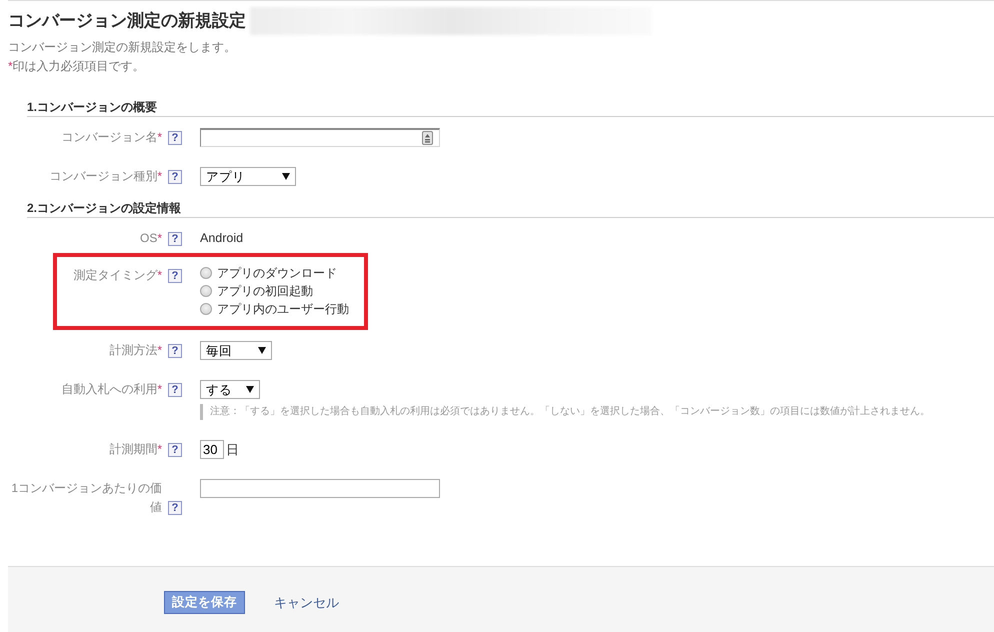 The width and height of the screenshot is (994, 632). I want to click on field-label: コンバージョン種別*, so click(105, 176).